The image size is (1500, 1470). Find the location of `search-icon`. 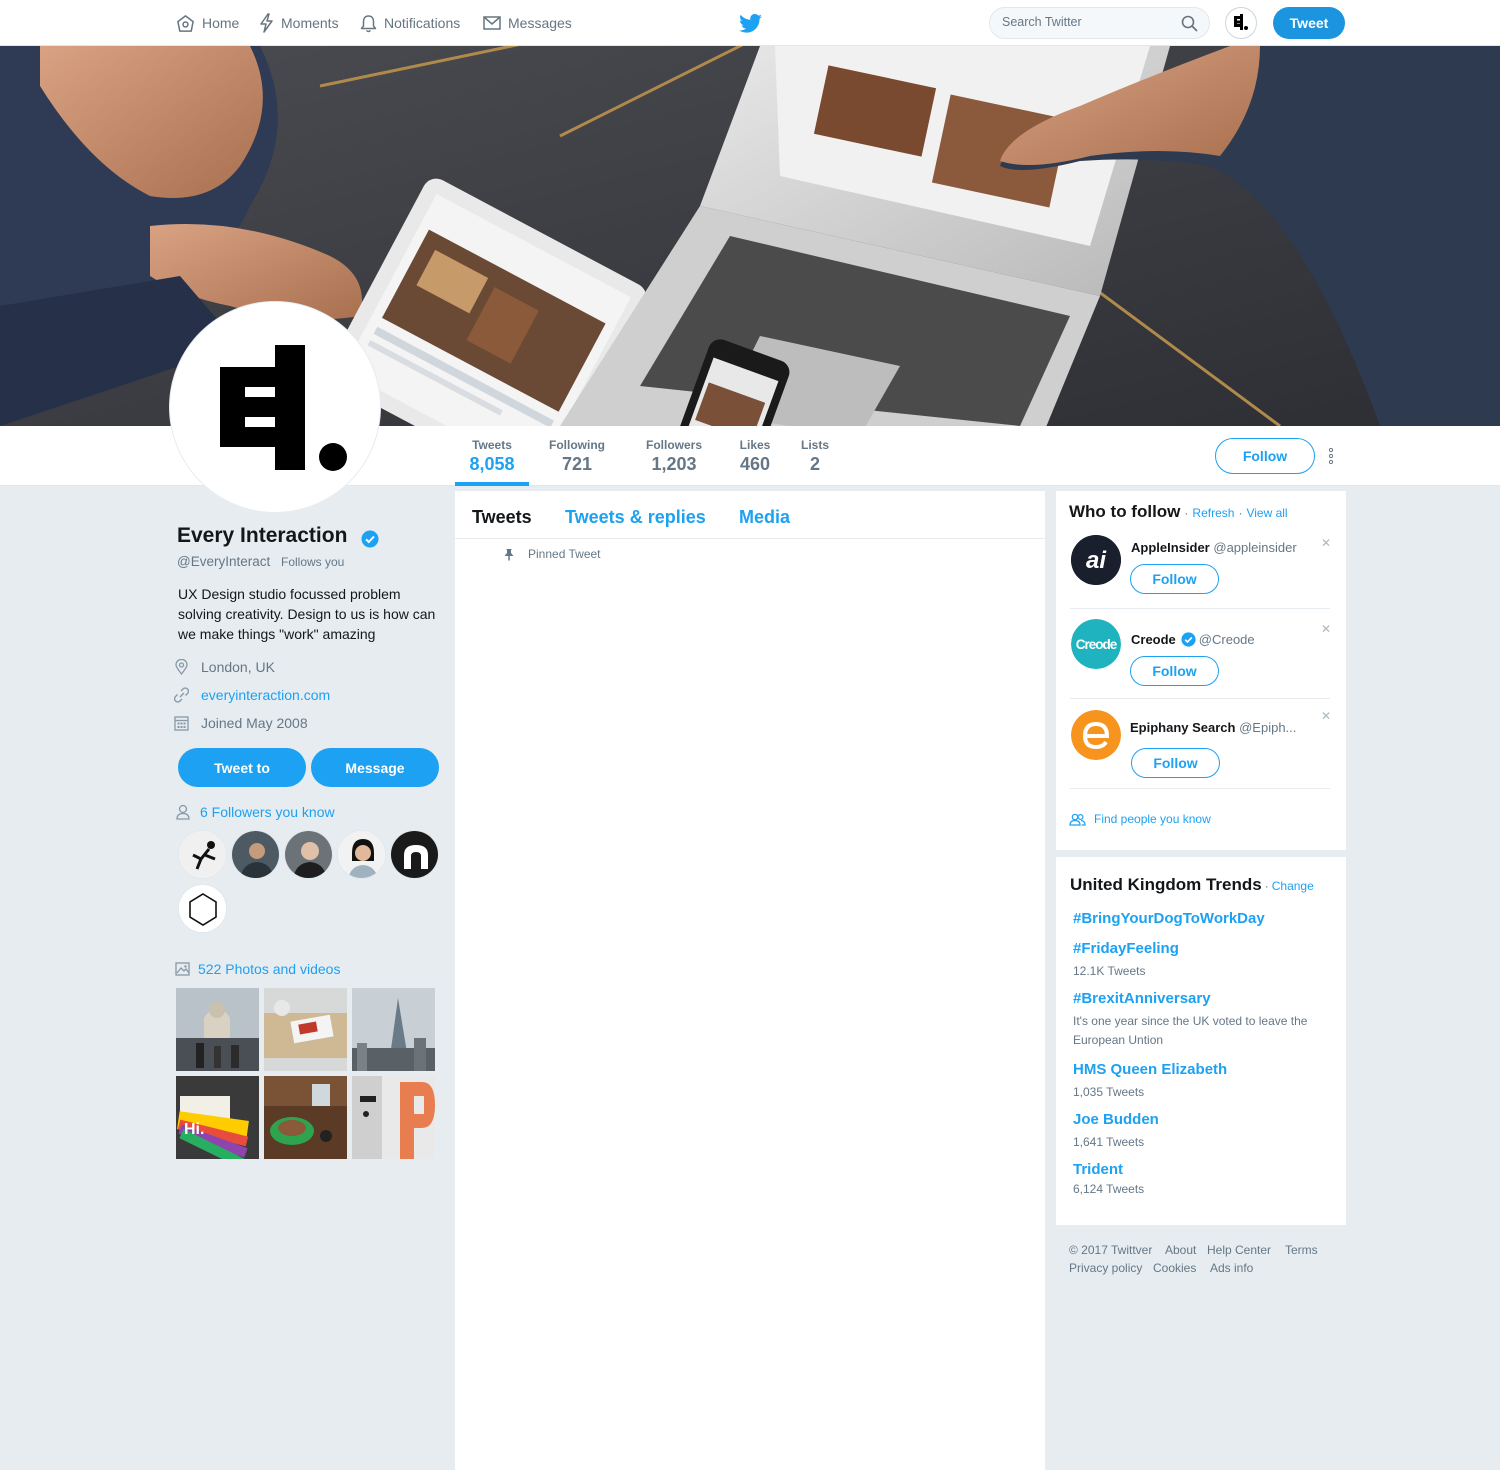

search-icon is located at coordinates (1189, 23).